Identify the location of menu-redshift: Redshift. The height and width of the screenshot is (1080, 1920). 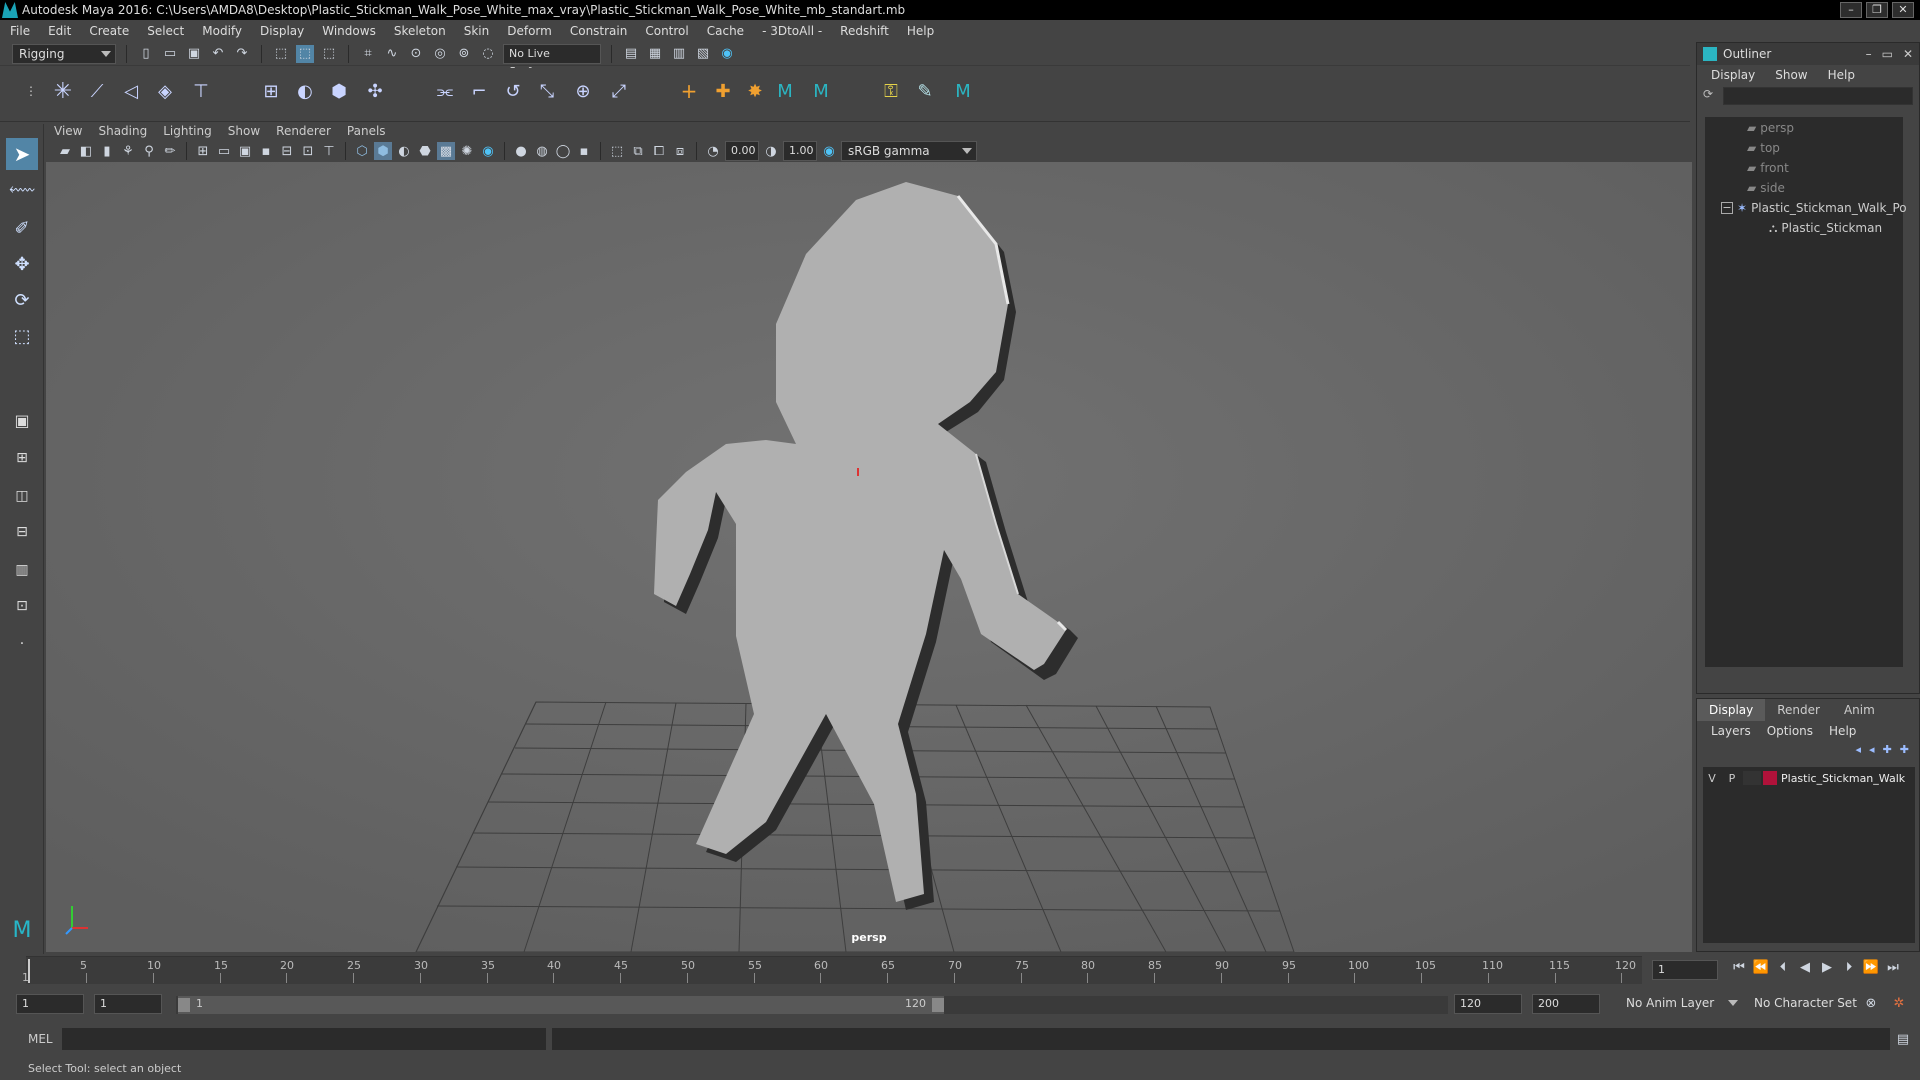
(864, 31).